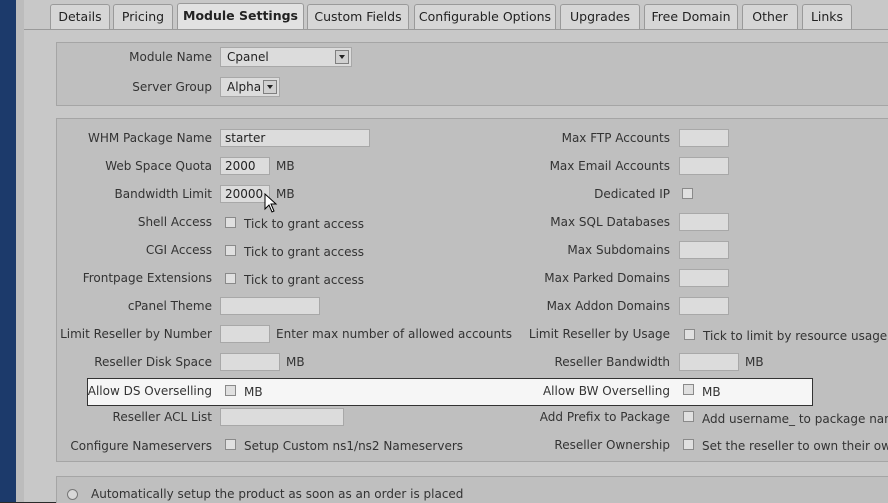 The height and width of the screenshot is (503, 888). Describe the element at coordinates (8, 251) in the screenshot. I see `window-edge-stripe` at that location.